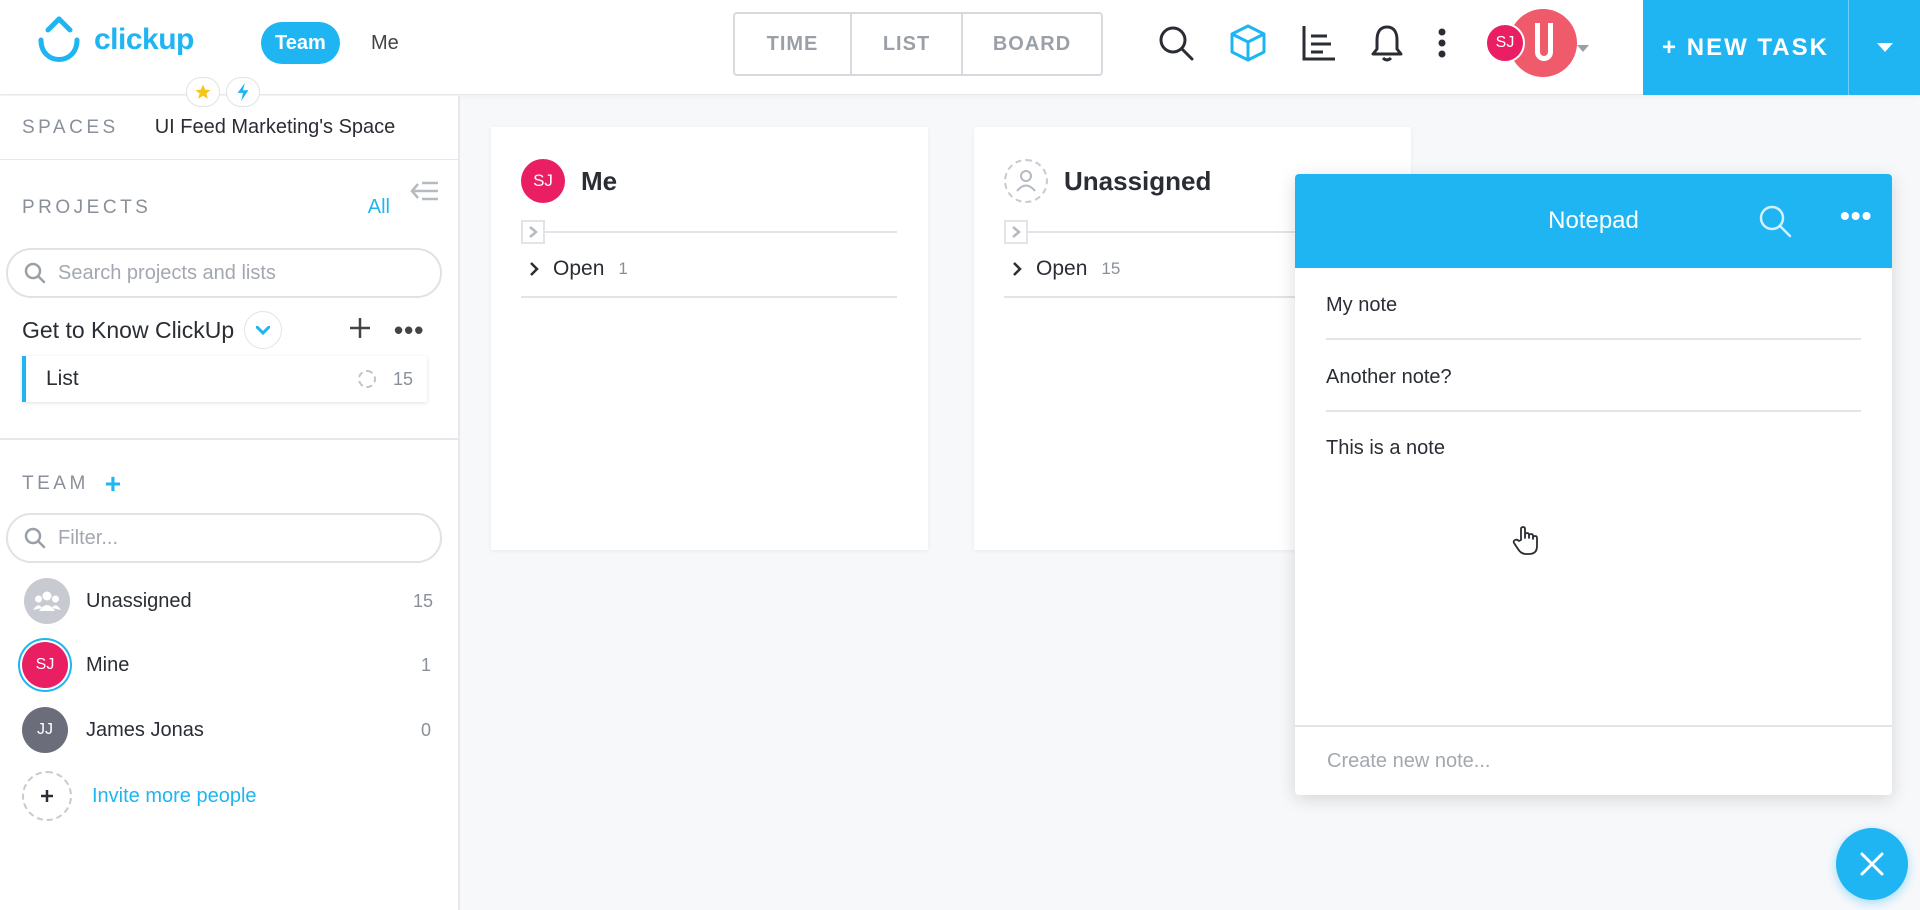 This screenshot has height=910, width=1920. Describe the element at coordinates (1026, 181) in the screenshot. I see `user-placeholder-icon` at that location.